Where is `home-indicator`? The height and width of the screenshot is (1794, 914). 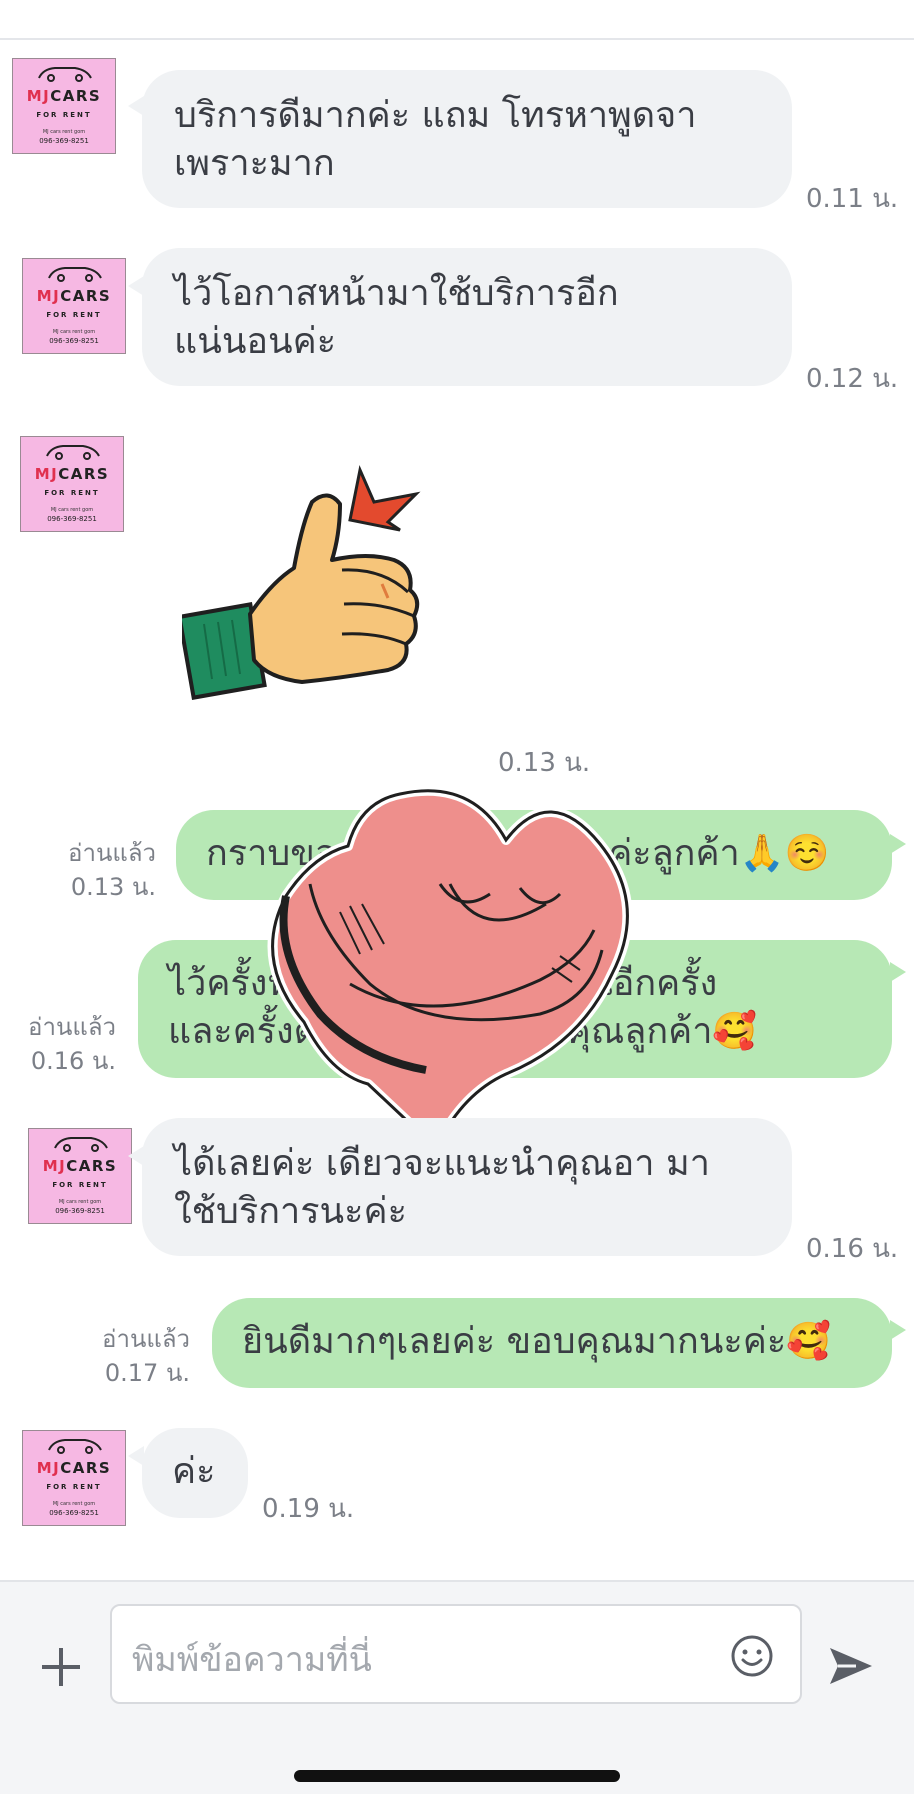 home-indicator is located at coordinates (457, 1776).